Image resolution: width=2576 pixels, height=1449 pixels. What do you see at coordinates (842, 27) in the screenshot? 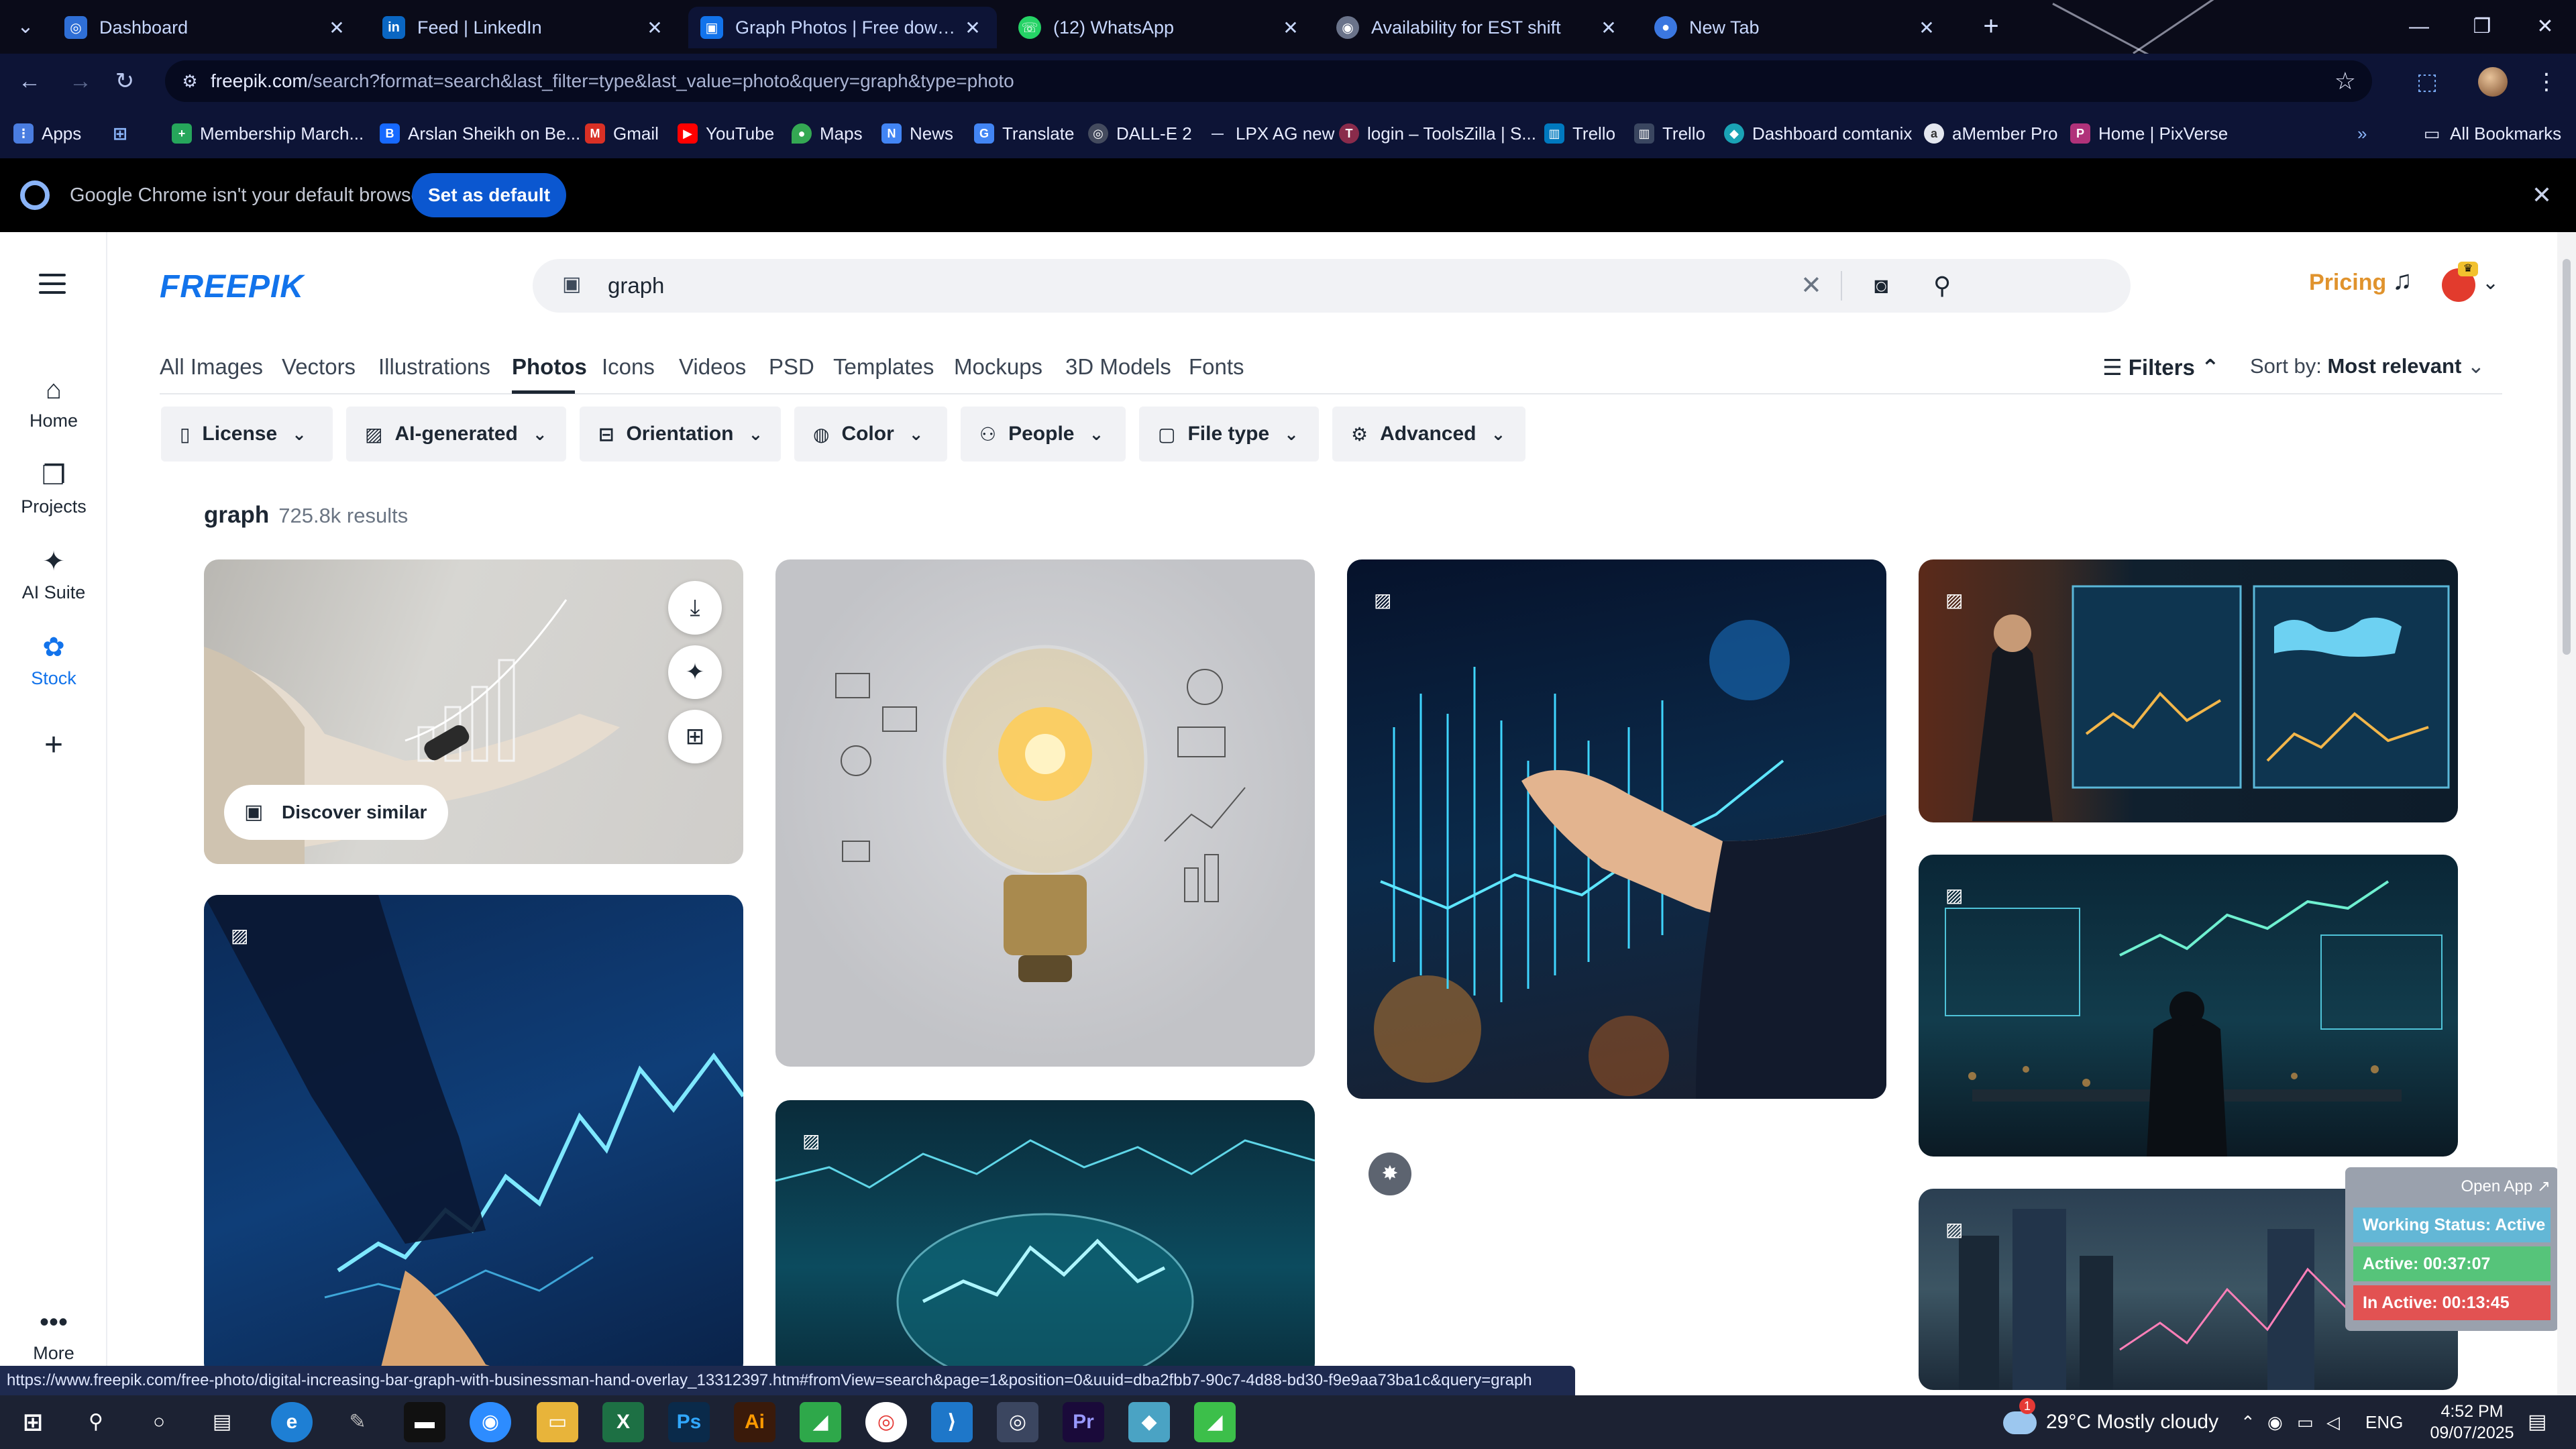
I see `browser-tab-freepik: ▣ Graph Photos | Free download ✕` at bounding box center [842, 27].